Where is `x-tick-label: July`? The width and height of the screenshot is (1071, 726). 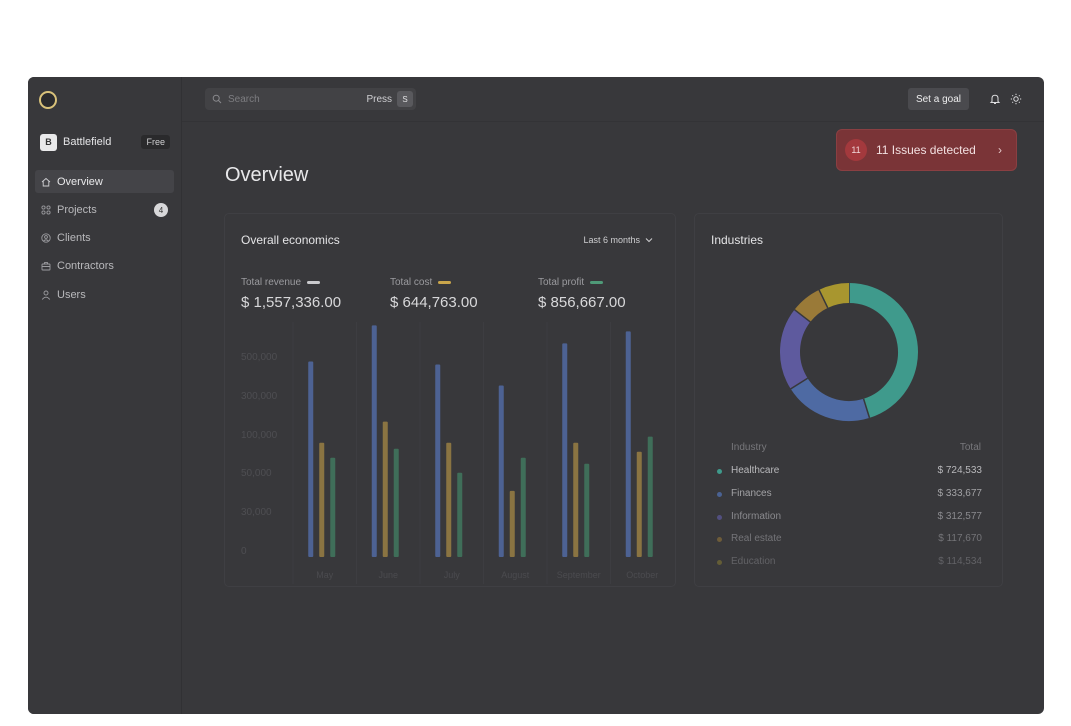
x-tick-label: July is located at coordinates (452, 575).